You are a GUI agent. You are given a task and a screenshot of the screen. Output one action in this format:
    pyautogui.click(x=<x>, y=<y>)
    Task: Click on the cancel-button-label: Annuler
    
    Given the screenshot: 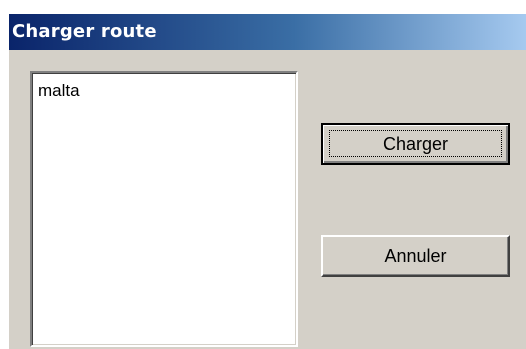 What is the action you would take?
    pyautogui.click(x=415, y=256)
    